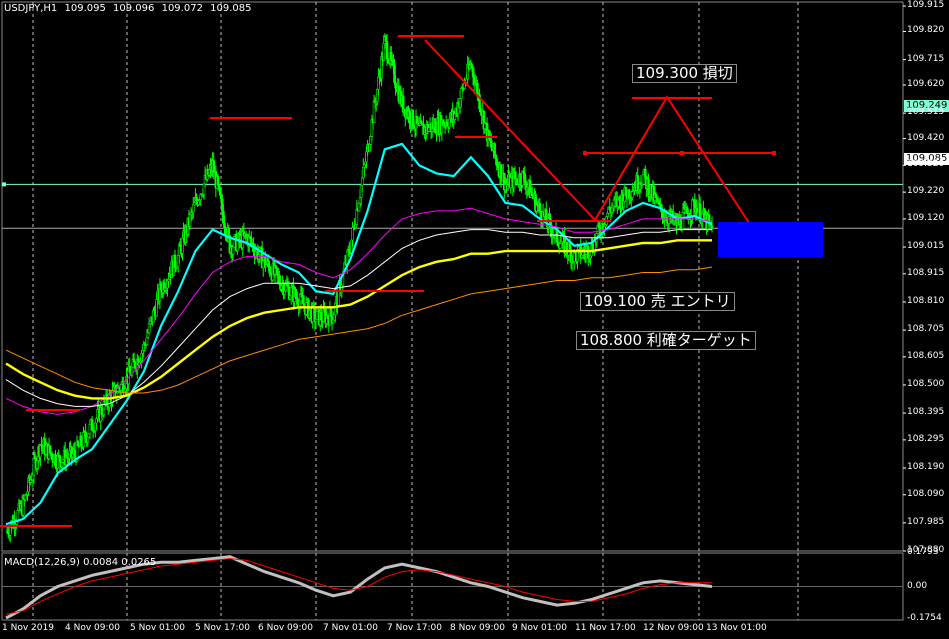 This screenshot has width=949, height=639. Describe the element at coordinates (85, 8) in the screenshot. I see `open-value: 109.095` at that location.